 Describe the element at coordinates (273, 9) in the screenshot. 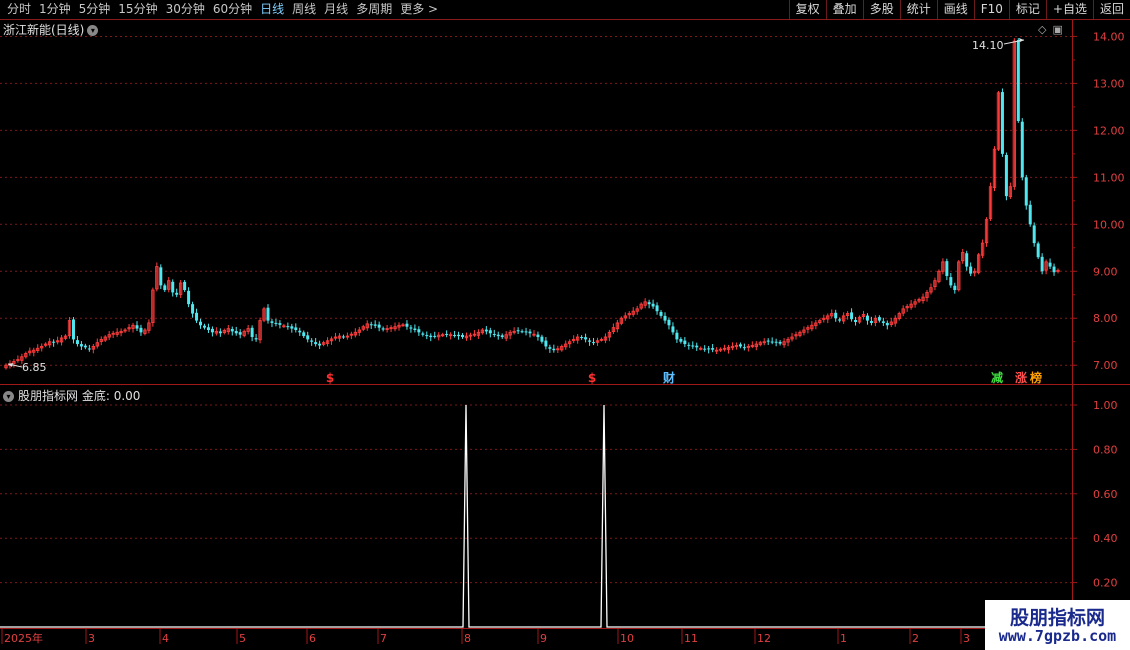

I see `period-tab: 日线` at that location.